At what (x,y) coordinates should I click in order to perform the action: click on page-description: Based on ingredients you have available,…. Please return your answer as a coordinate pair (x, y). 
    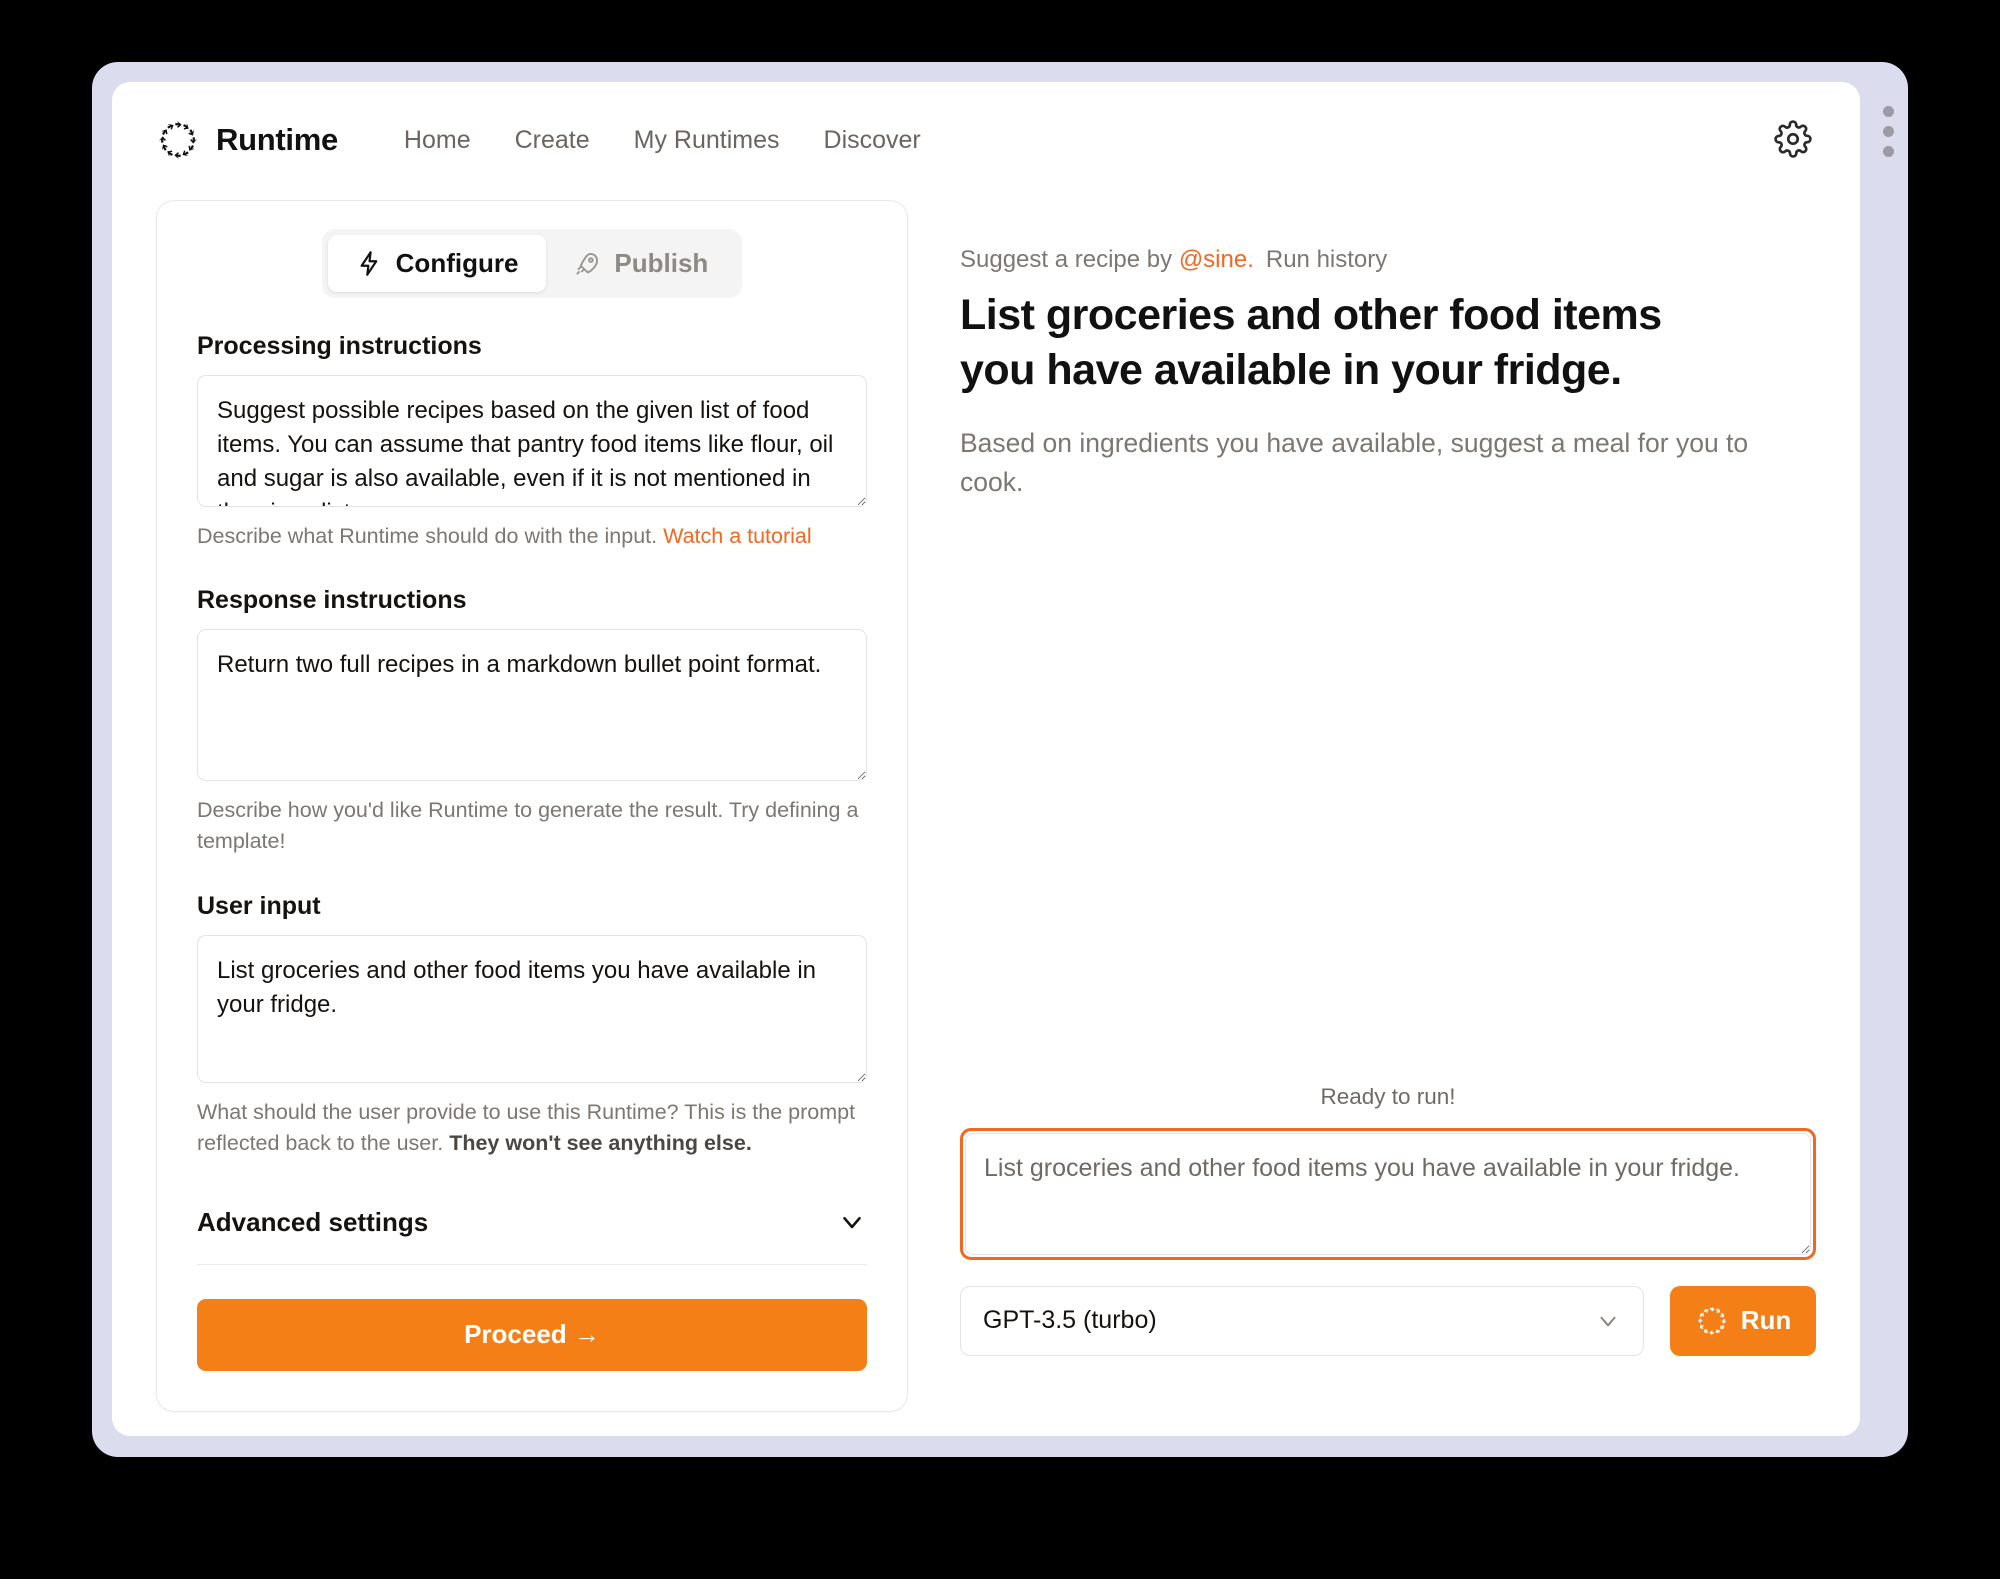
    Looking at the image, I should click on (1354, 462).